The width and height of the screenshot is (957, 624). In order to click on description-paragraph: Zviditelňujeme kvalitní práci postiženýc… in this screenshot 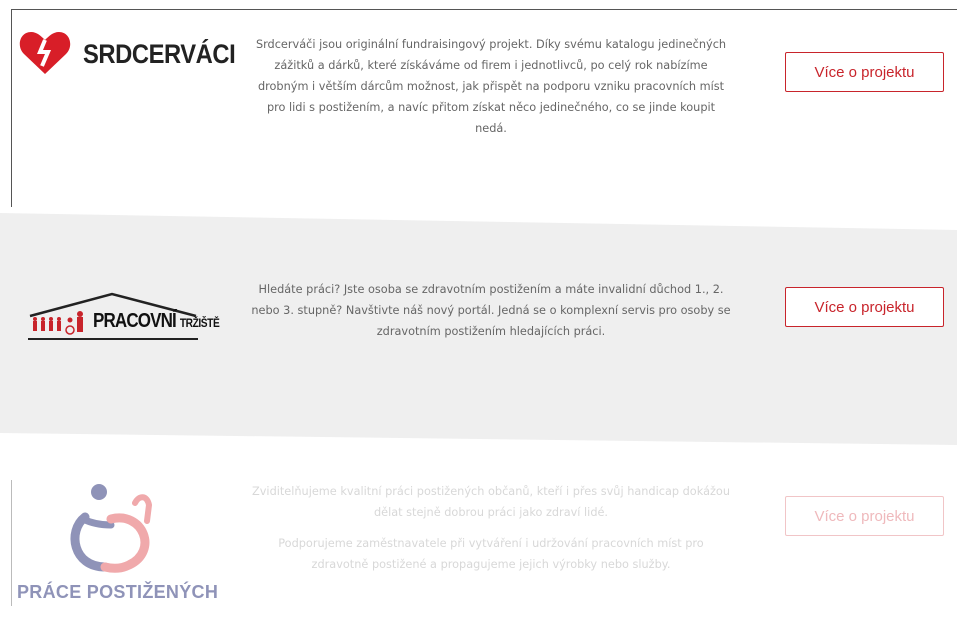, I will do `click(491, 502)`.